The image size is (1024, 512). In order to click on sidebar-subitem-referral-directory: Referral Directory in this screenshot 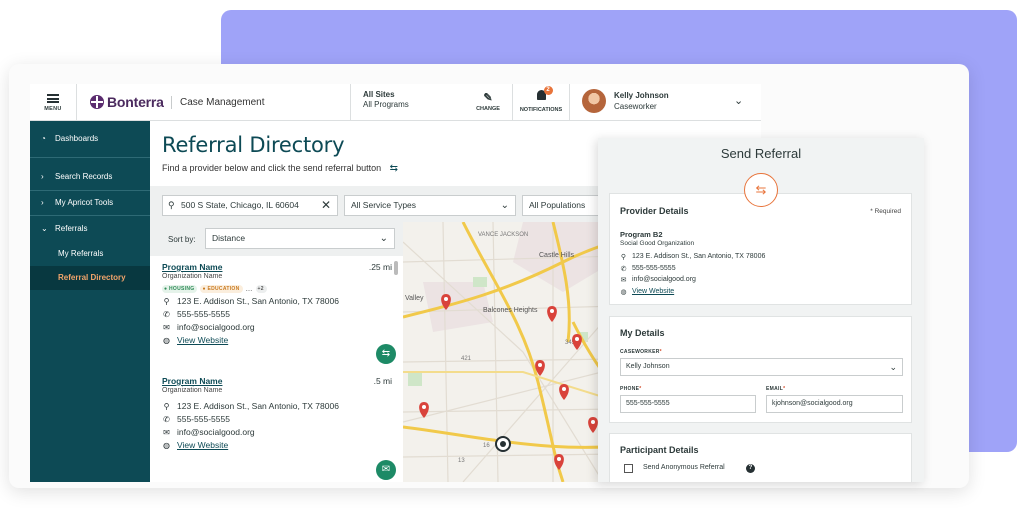, I will do `click(90, 278)`.